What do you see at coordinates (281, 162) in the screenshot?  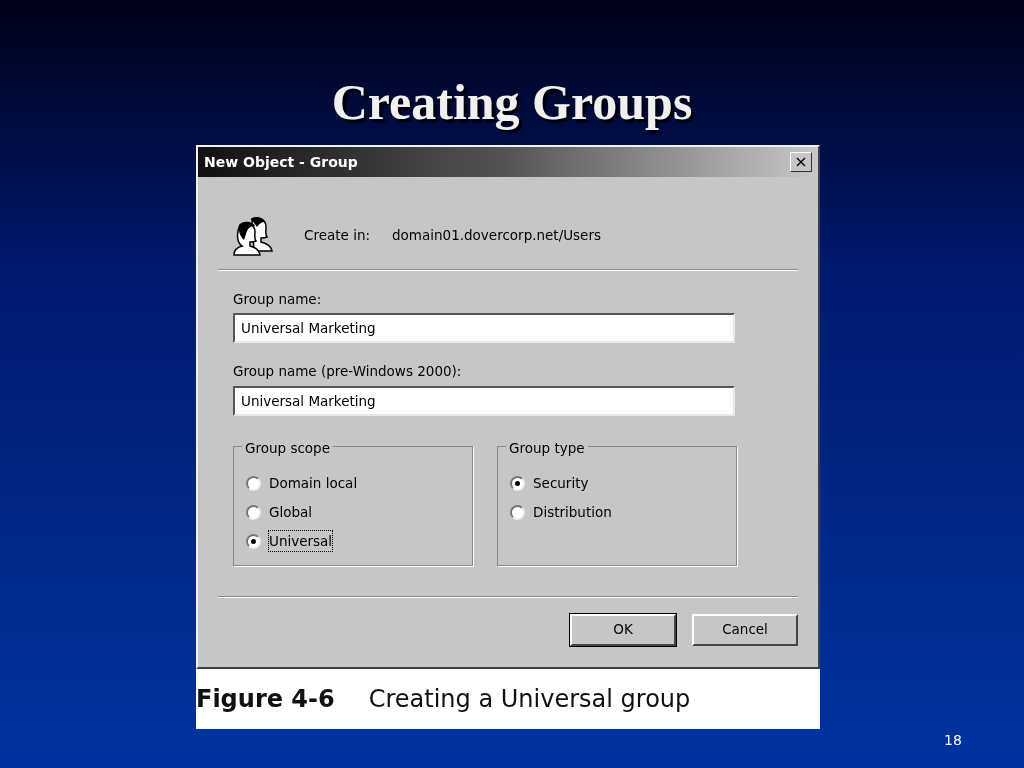 I see `window-title: New Object - Group` at bounding box center [281, 162].